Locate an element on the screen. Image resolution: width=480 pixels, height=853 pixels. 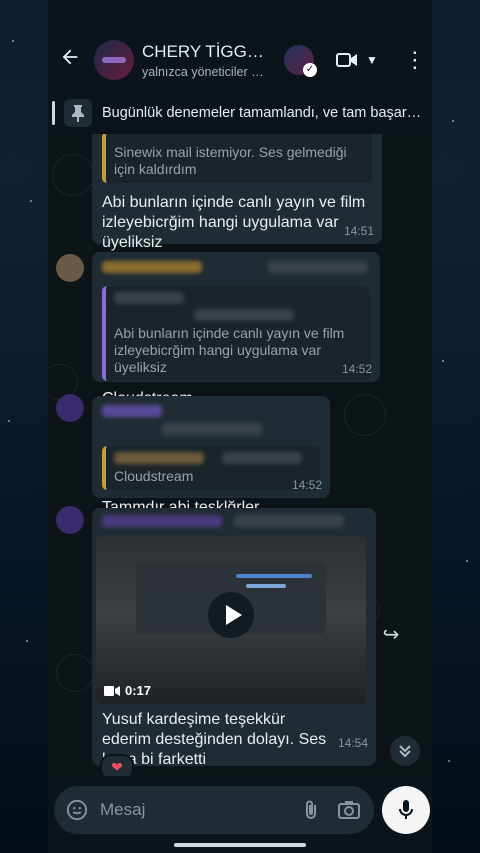
video-icon is located at coordinates (112, 690).